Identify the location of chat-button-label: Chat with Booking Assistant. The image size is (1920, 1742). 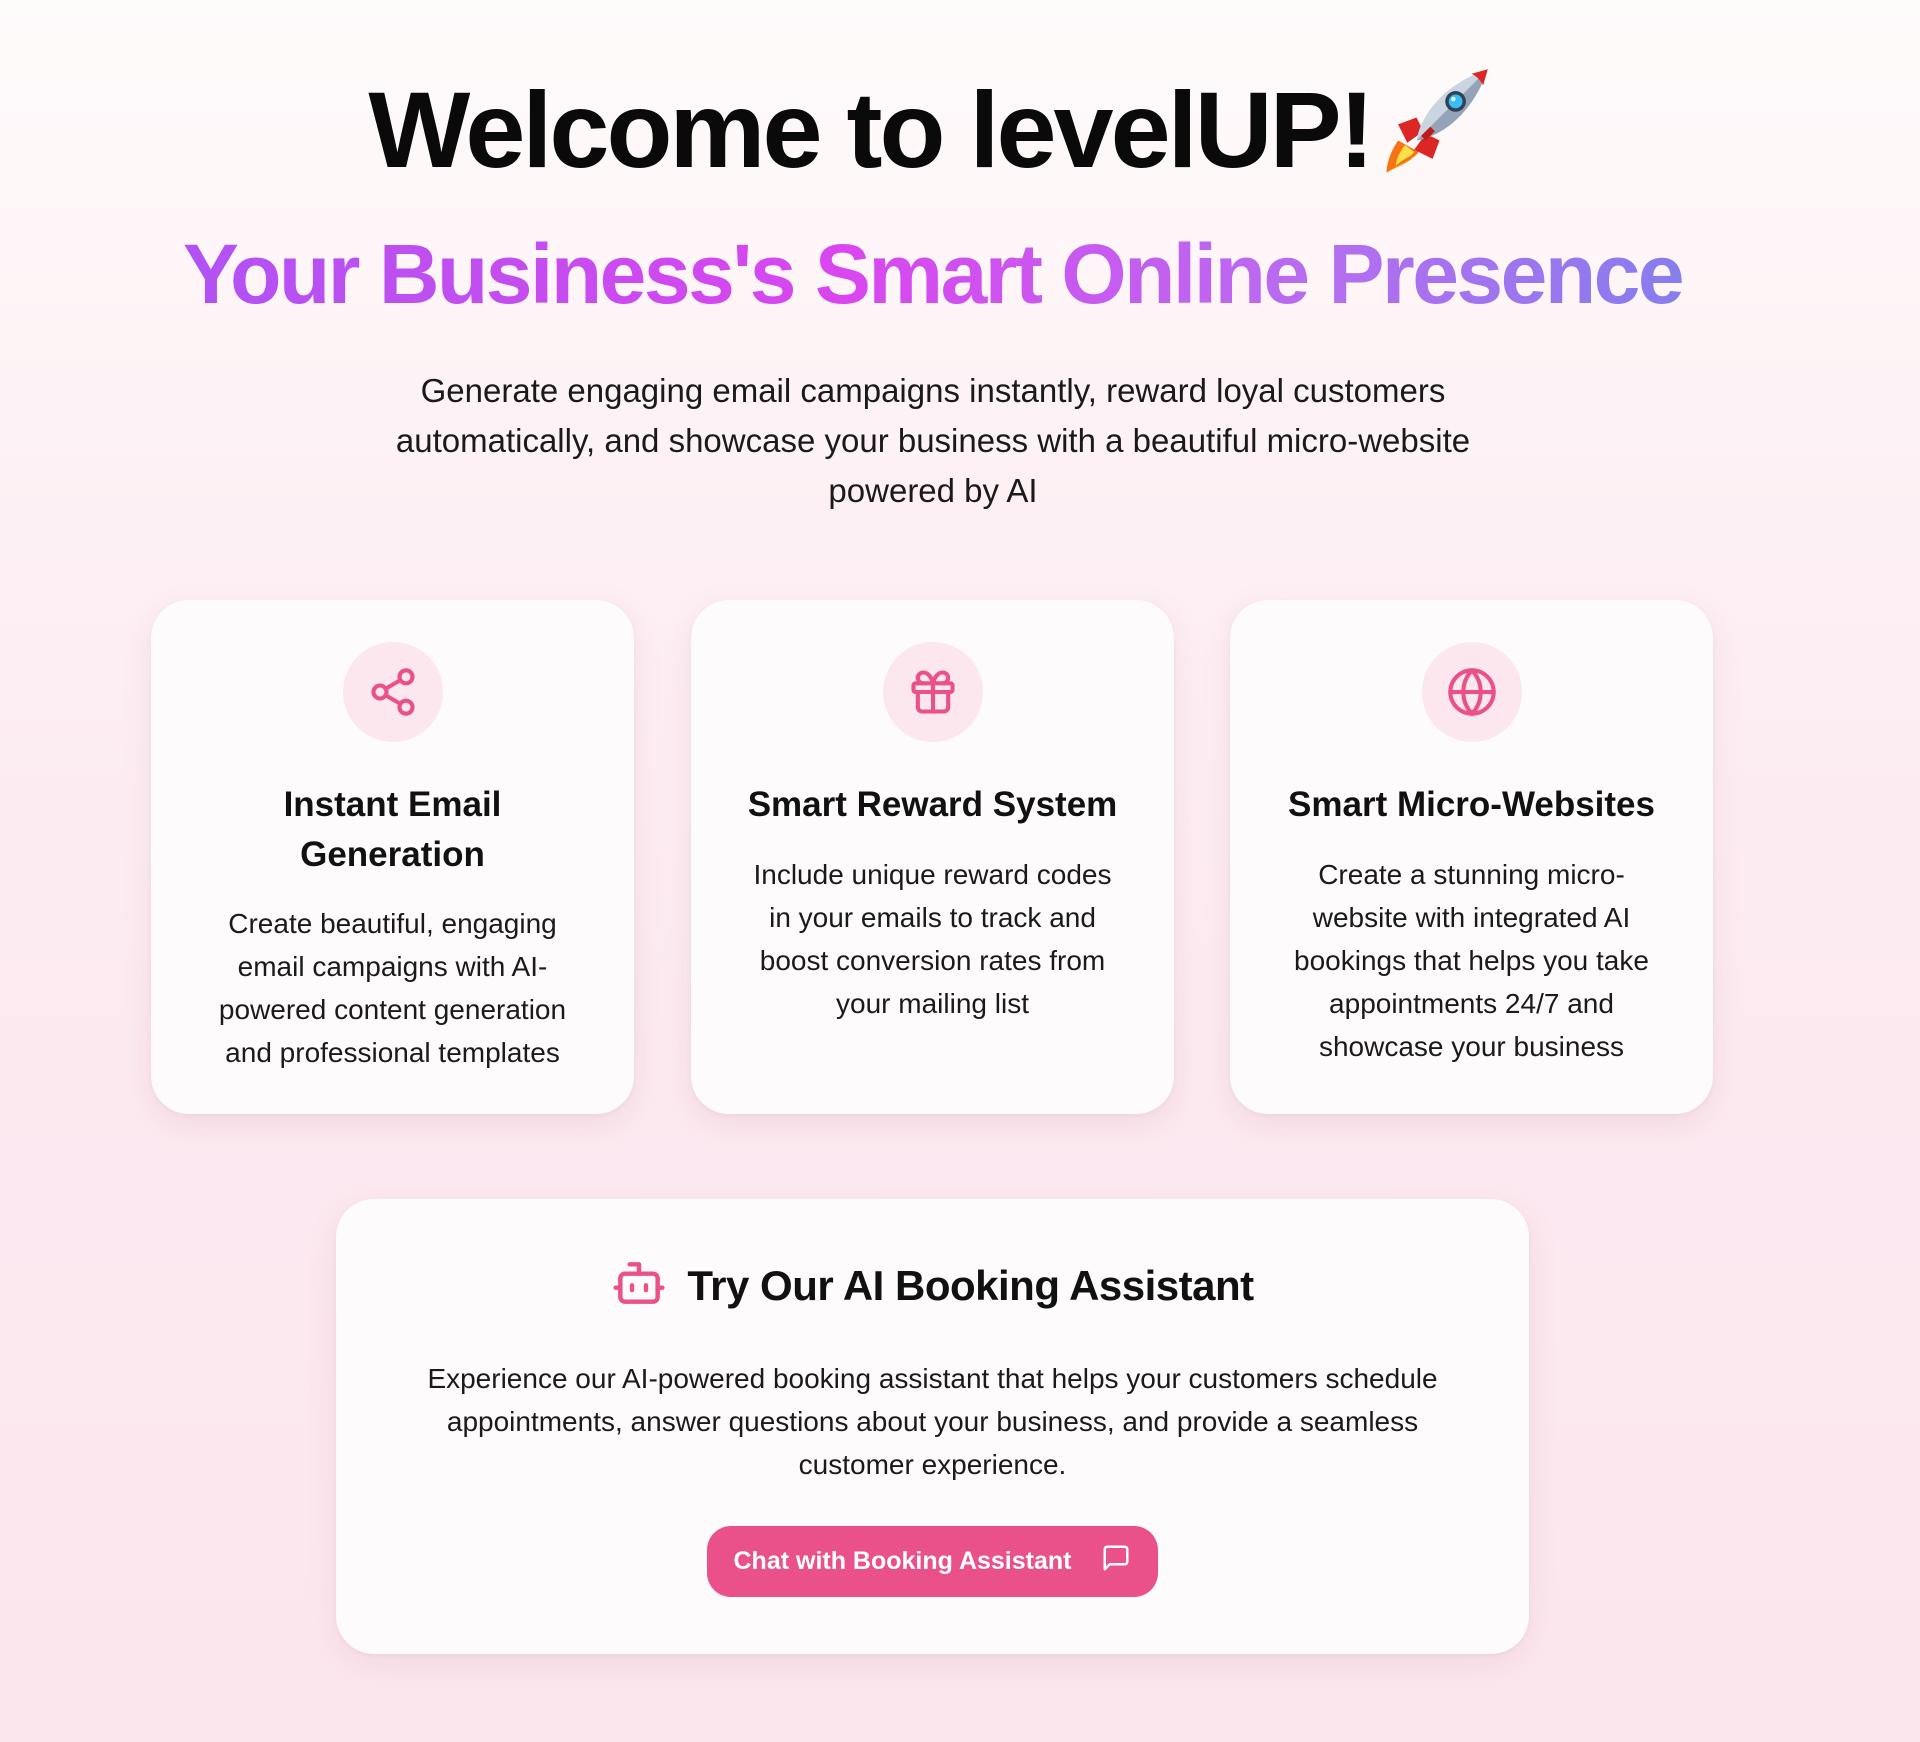
(902, 1561).